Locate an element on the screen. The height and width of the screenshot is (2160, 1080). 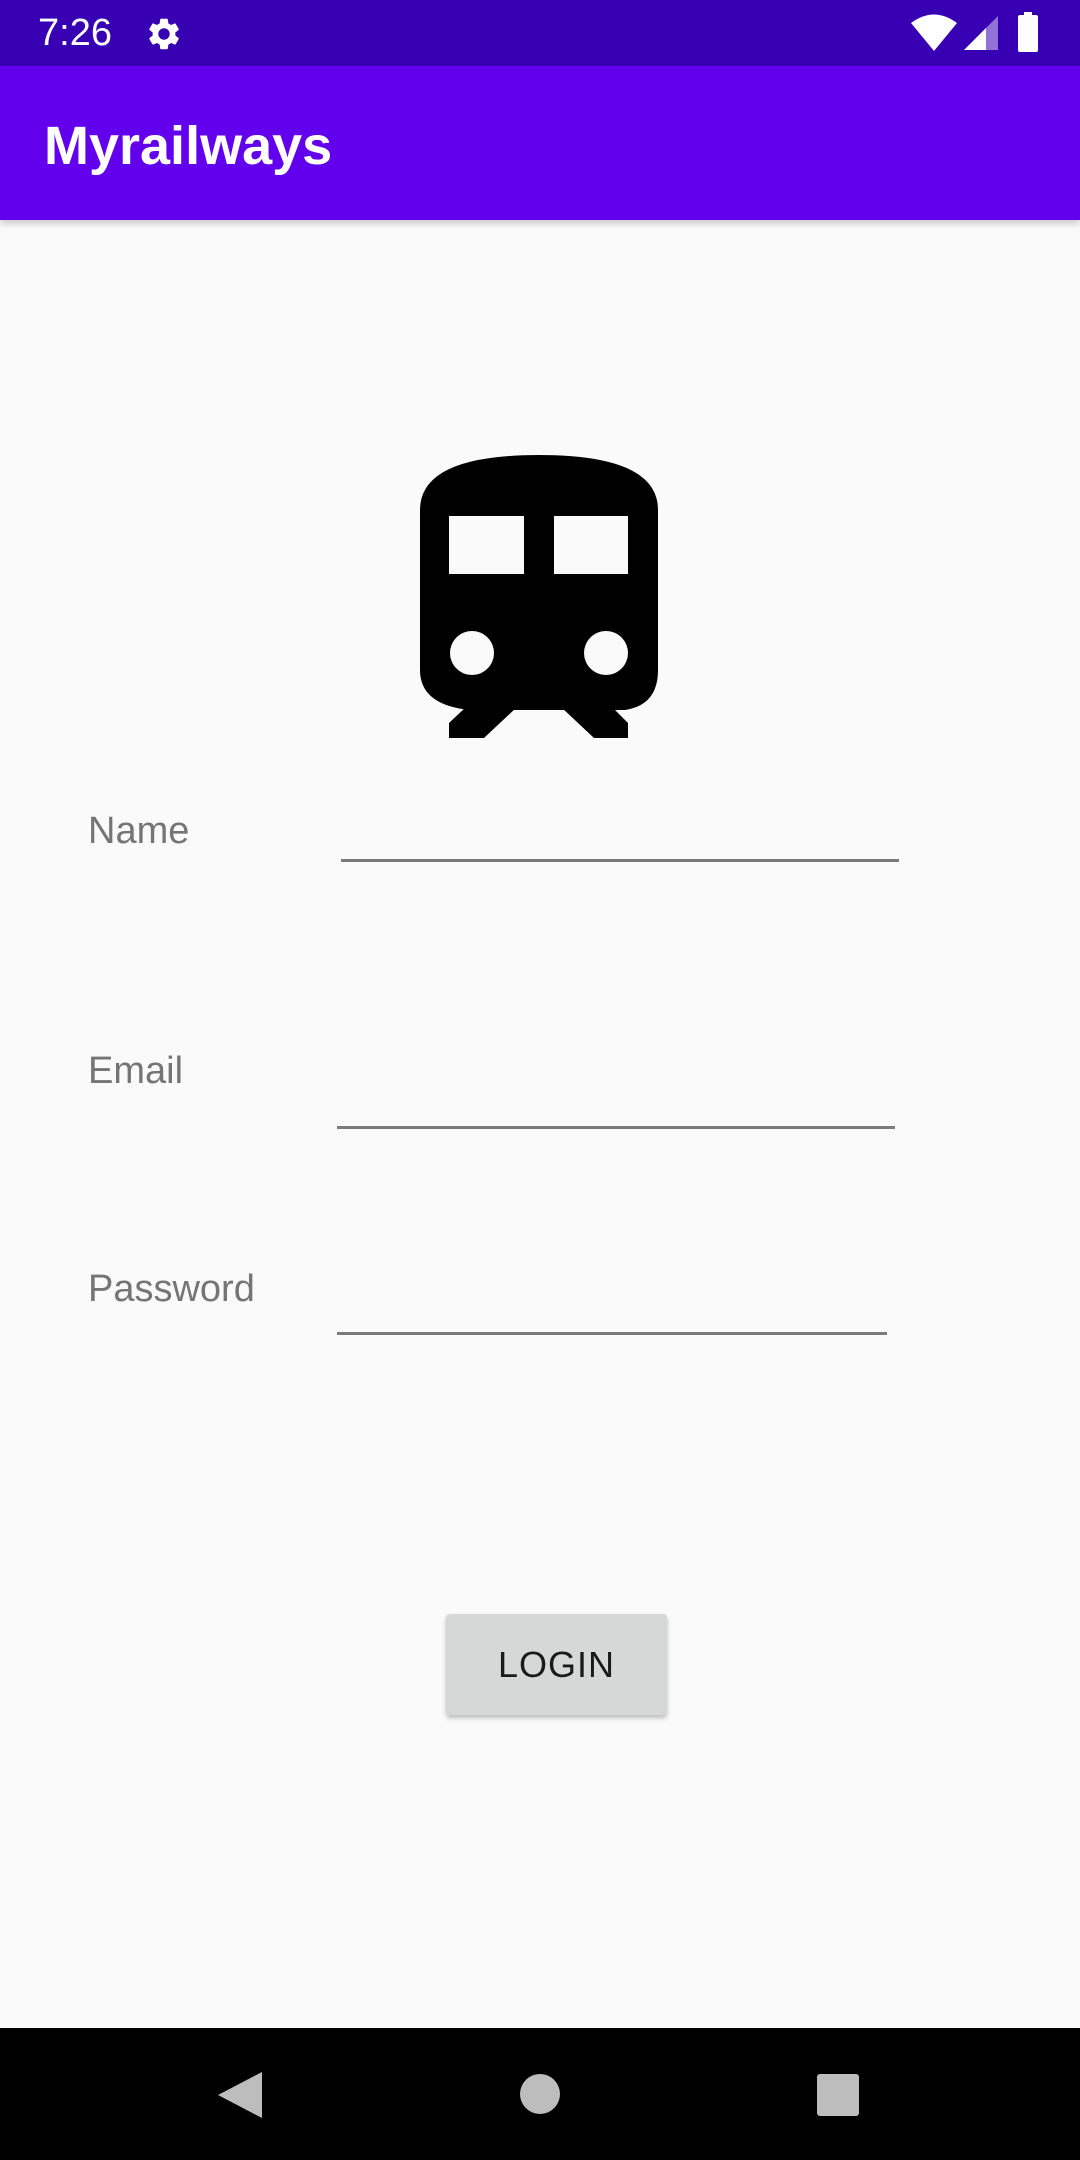
password-input is located at coordinates (612, 1305).